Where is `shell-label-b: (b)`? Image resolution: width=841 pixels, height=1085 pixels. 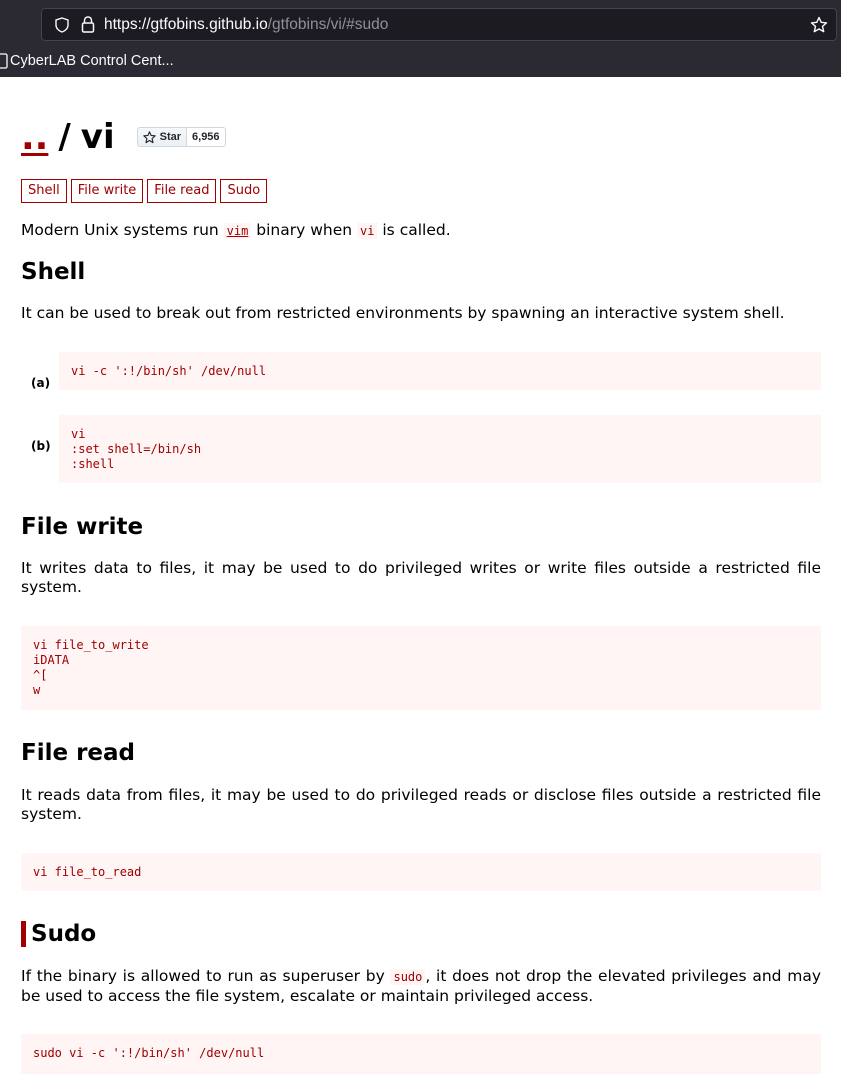 shell-label-b: (b) is located at coordinates (41, 446).